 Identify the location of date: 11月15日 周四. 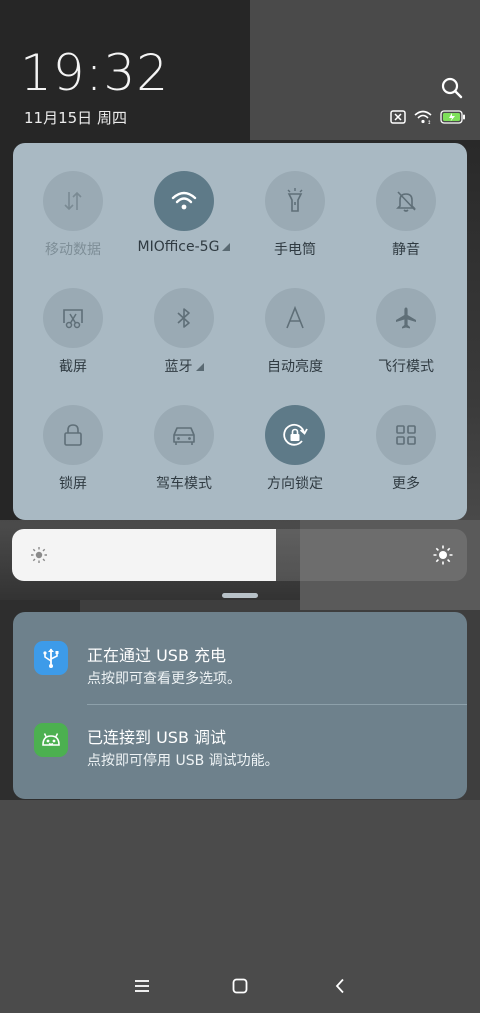
(75, 118).